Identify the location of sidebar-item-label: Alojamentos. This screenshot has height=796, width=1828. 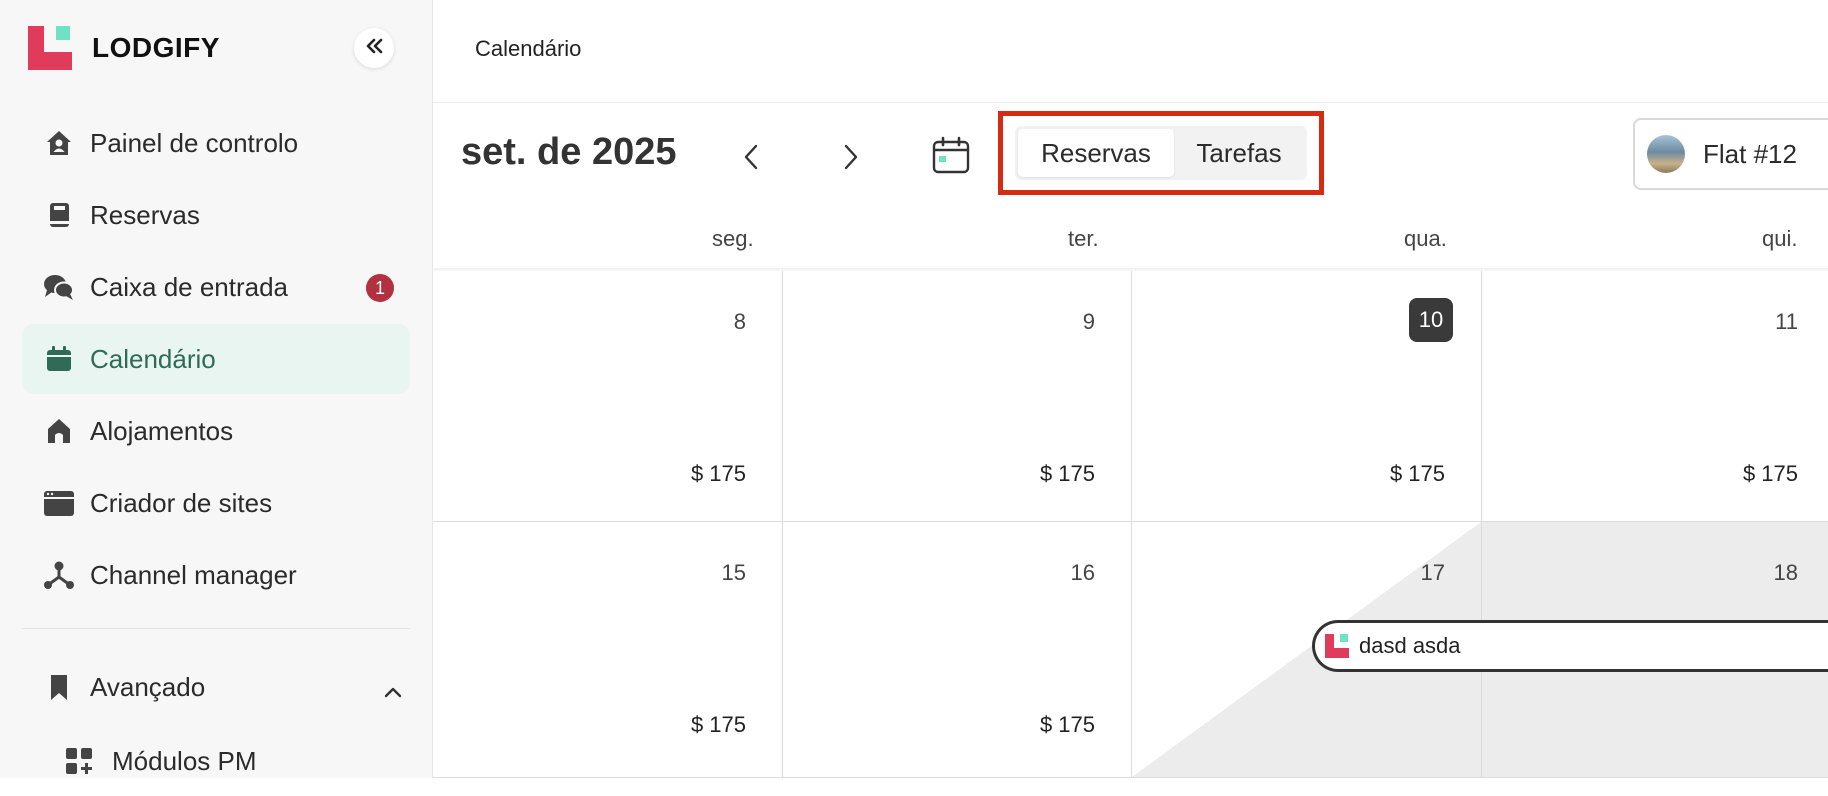
(162, 430).